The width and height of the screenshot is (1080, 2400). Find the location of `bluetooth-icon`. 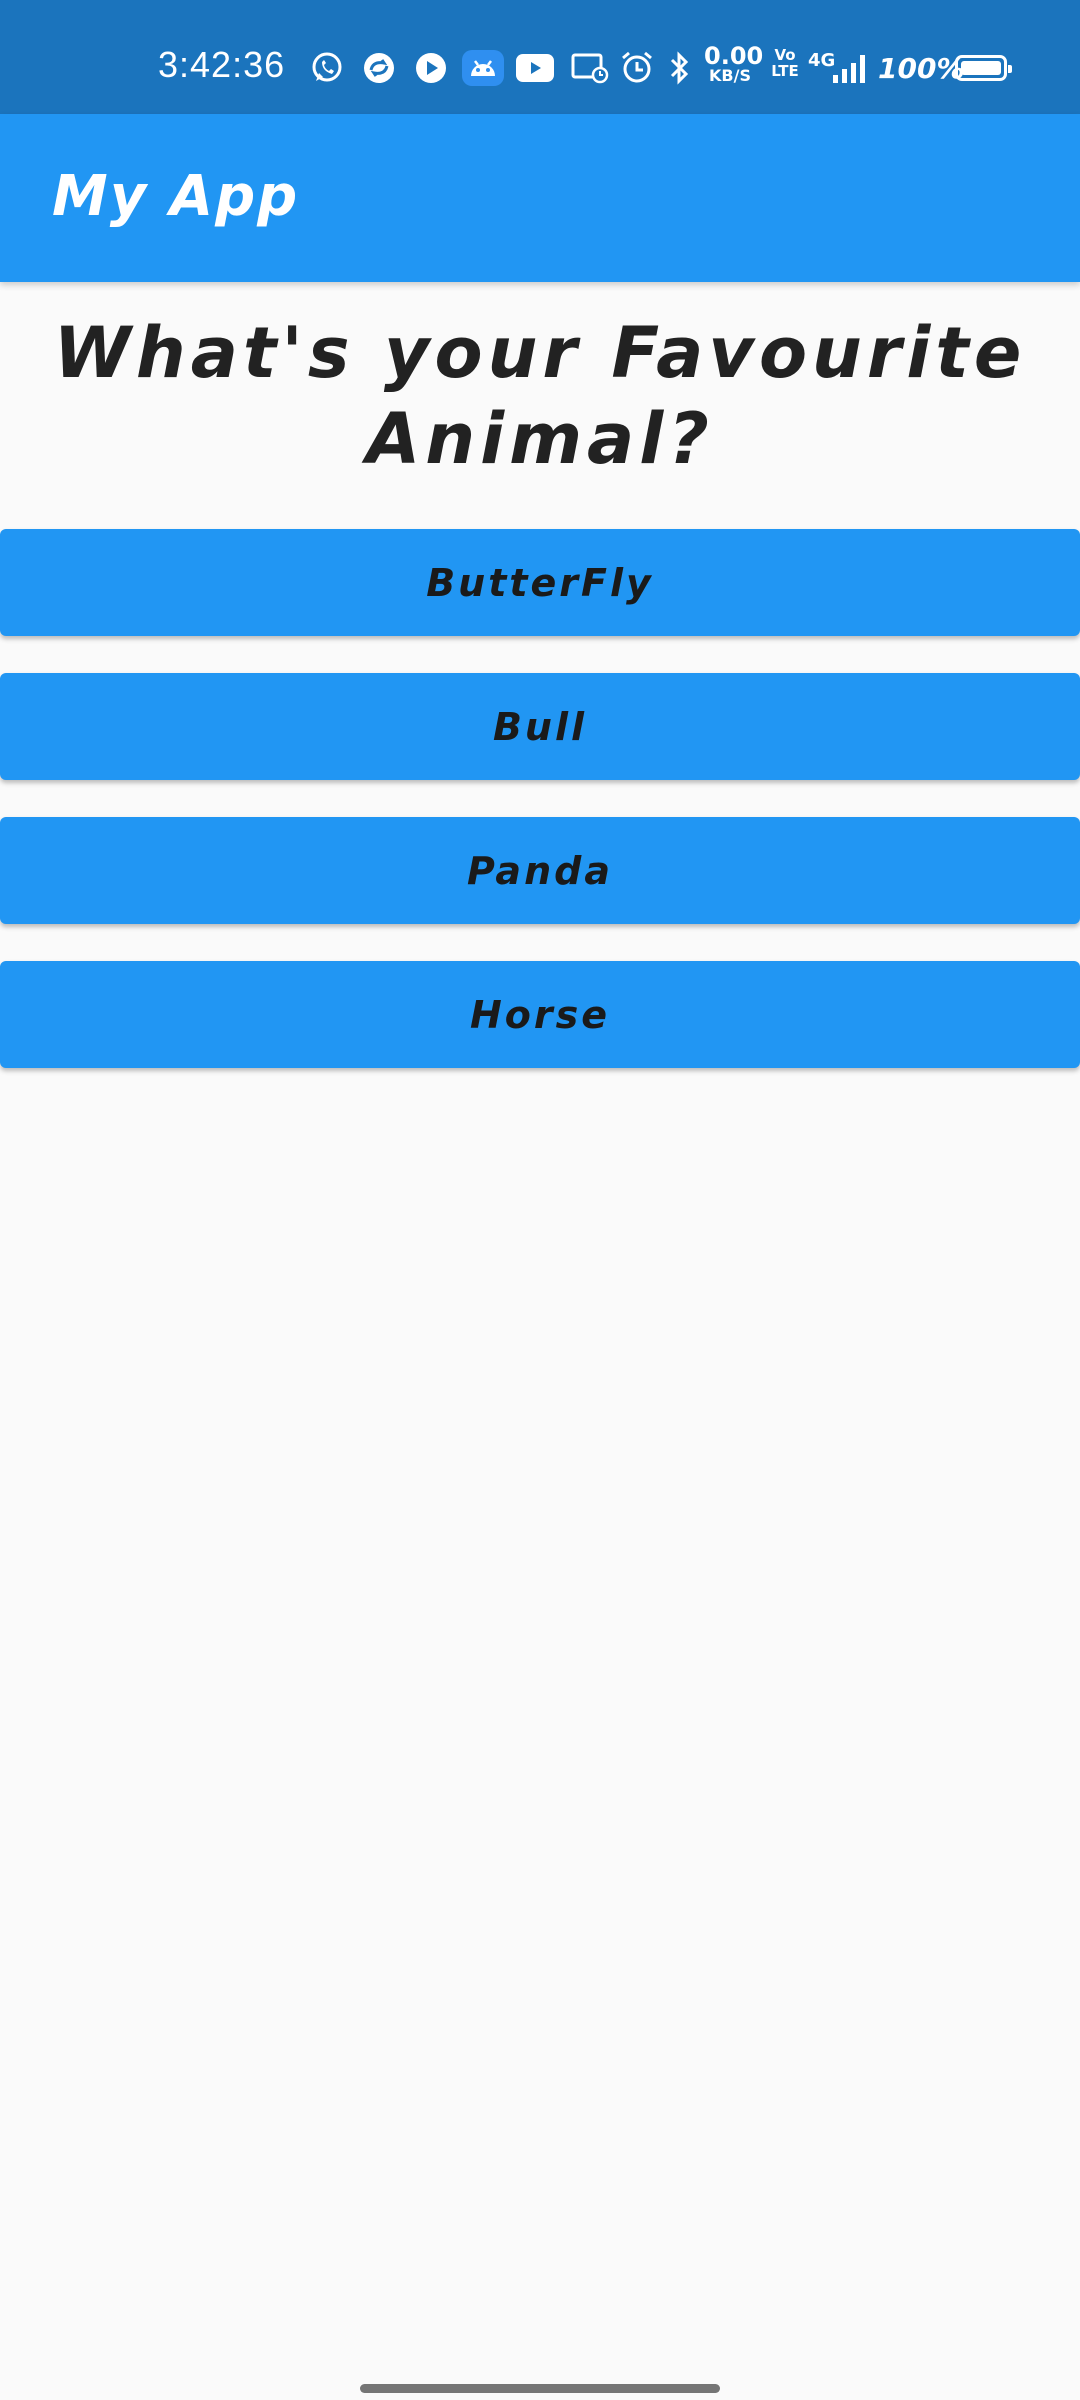

bluetooth-icon is located at coordinates (680, 68).